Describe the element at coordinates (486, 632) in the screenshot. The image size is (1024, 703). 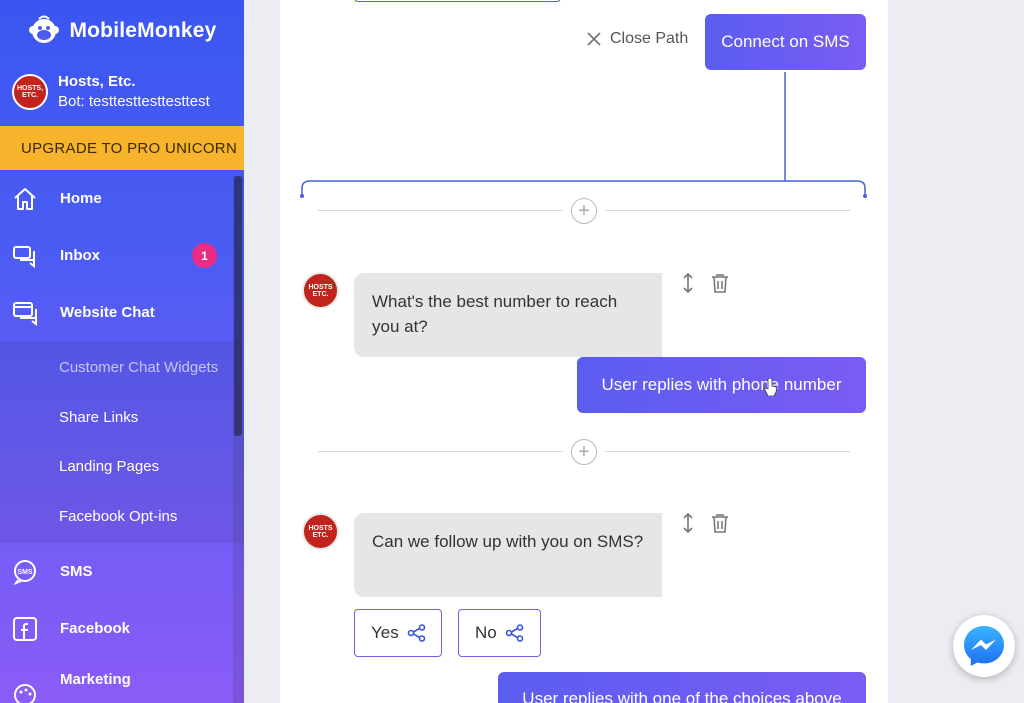
I see `choice-no-label: No` at that location.